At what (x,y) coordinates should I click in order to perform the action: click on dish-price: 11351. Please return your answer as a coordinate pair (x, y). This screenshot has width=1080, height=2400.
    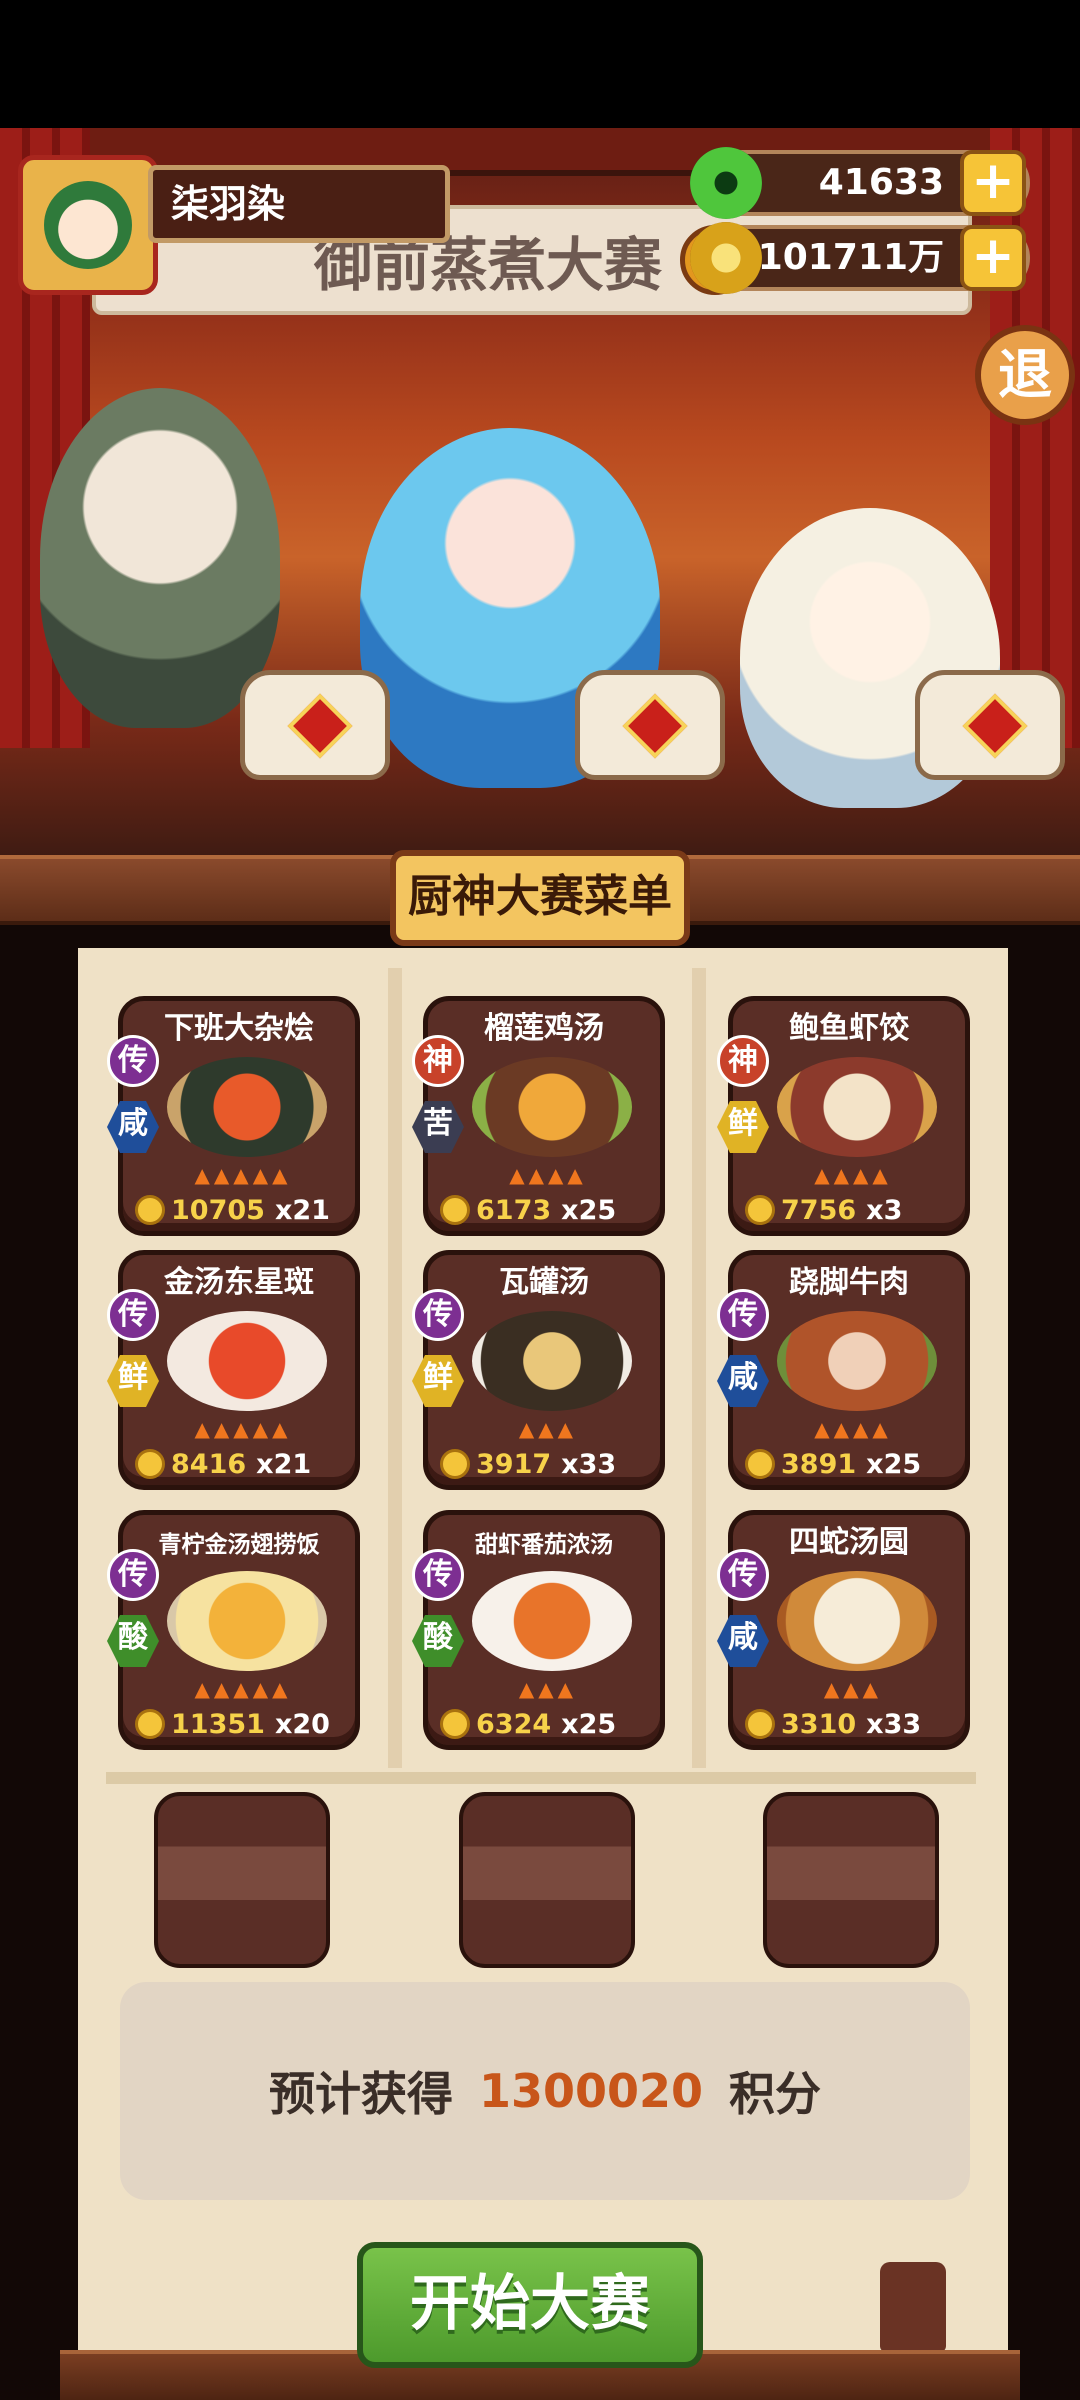
    Looking at the image, I should click on (218, 1724).